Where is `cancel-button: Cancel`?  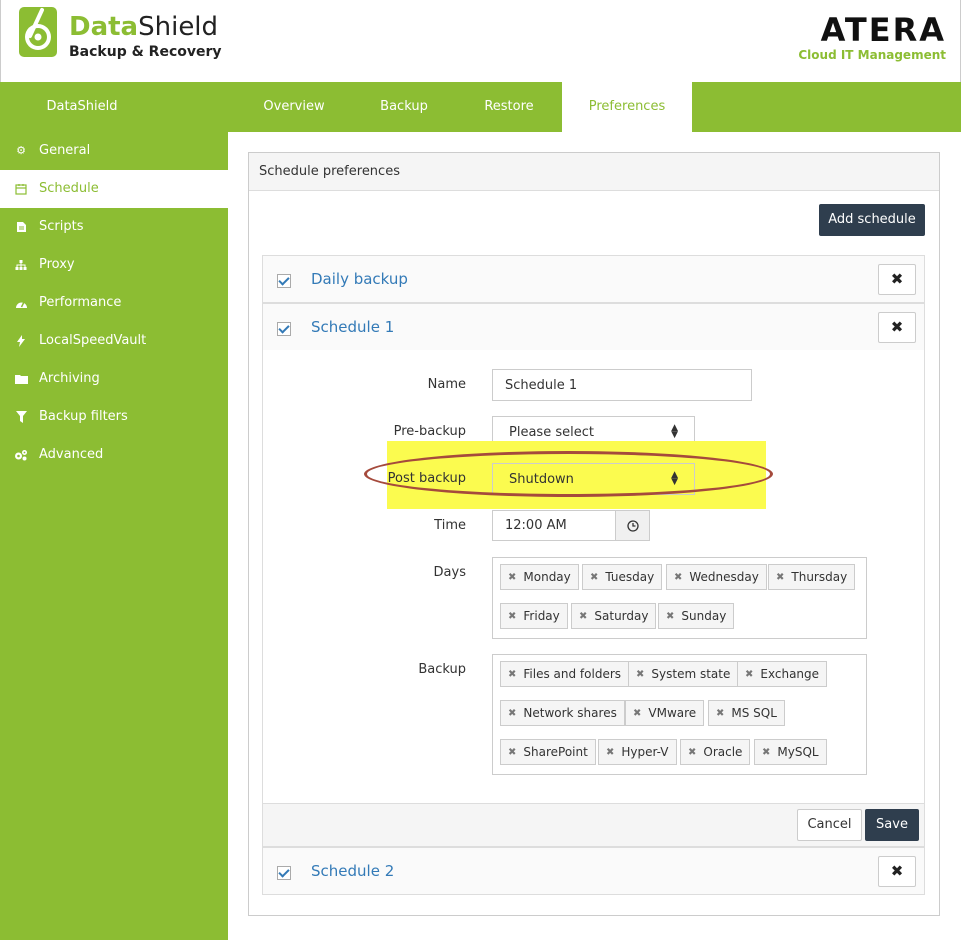 cancel-button: Cancel is located at coordinates (829, 825).